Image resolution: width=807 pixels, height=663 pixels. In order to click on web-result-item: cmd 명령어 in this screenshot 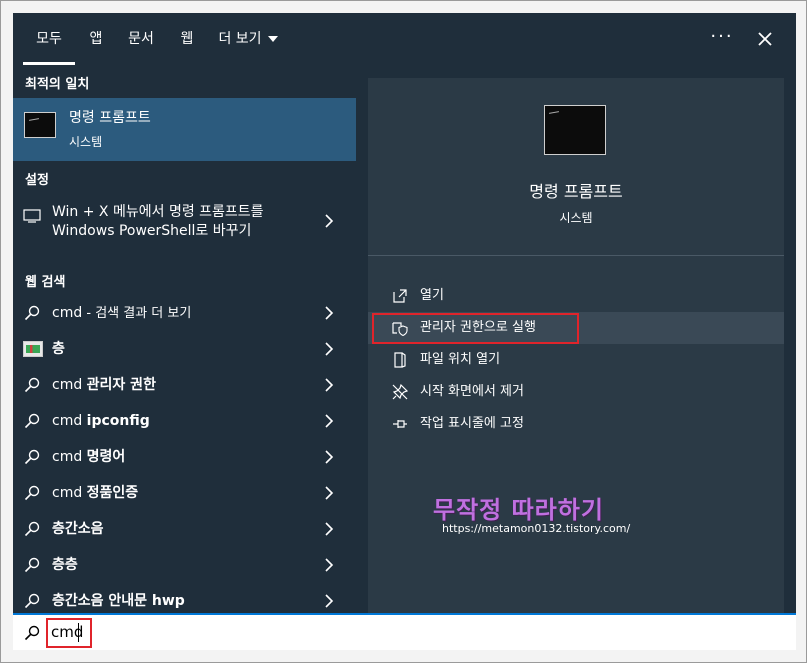, I will do `click(184, 457)`.